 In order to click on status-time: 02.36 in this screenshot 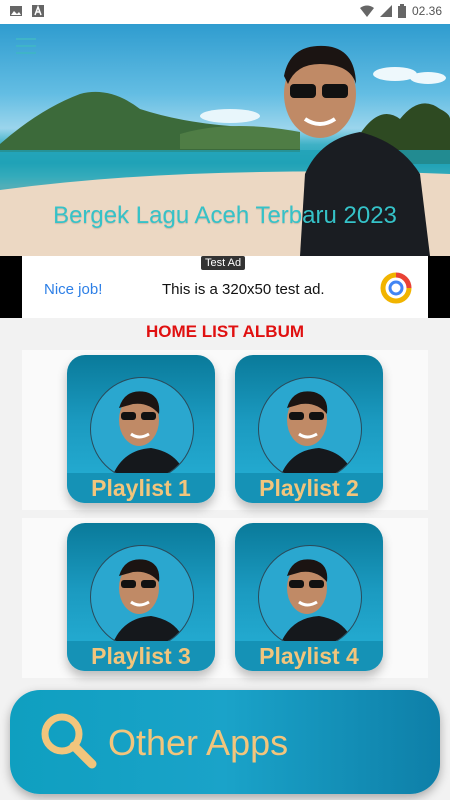, I will do `click(426, 11)`.